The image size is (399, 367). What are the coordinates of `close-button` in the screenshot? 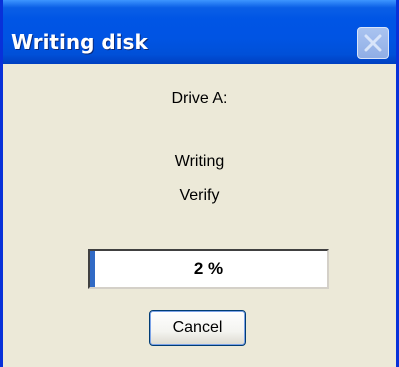 It's located at (373, 43).